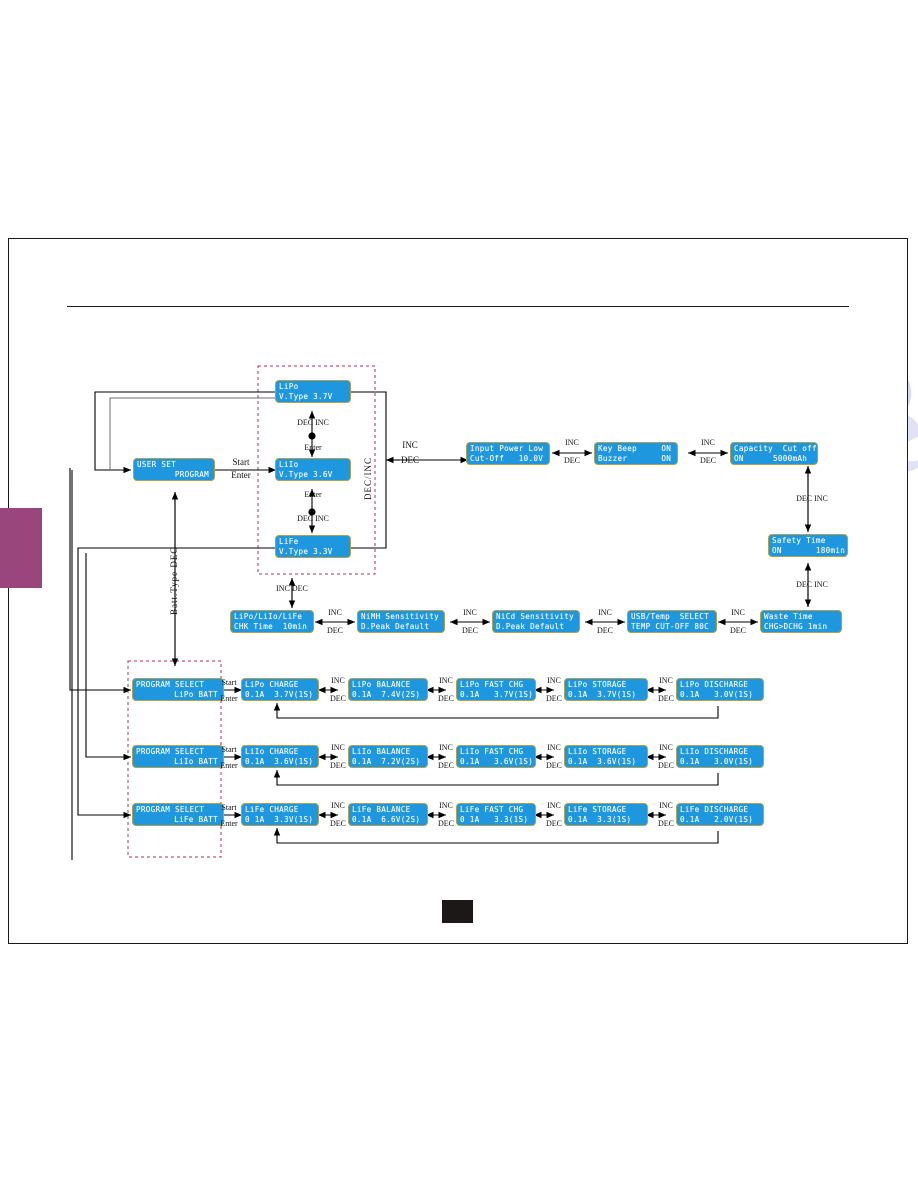 The height and width of the screenshot is (1188, 918). What do you see at coordinates (536, 621) in the screenshot?
I see `screen-nicd-sensitivity: NiCd Sensitivity D.Peak Default` at bounding box center [536, 621].